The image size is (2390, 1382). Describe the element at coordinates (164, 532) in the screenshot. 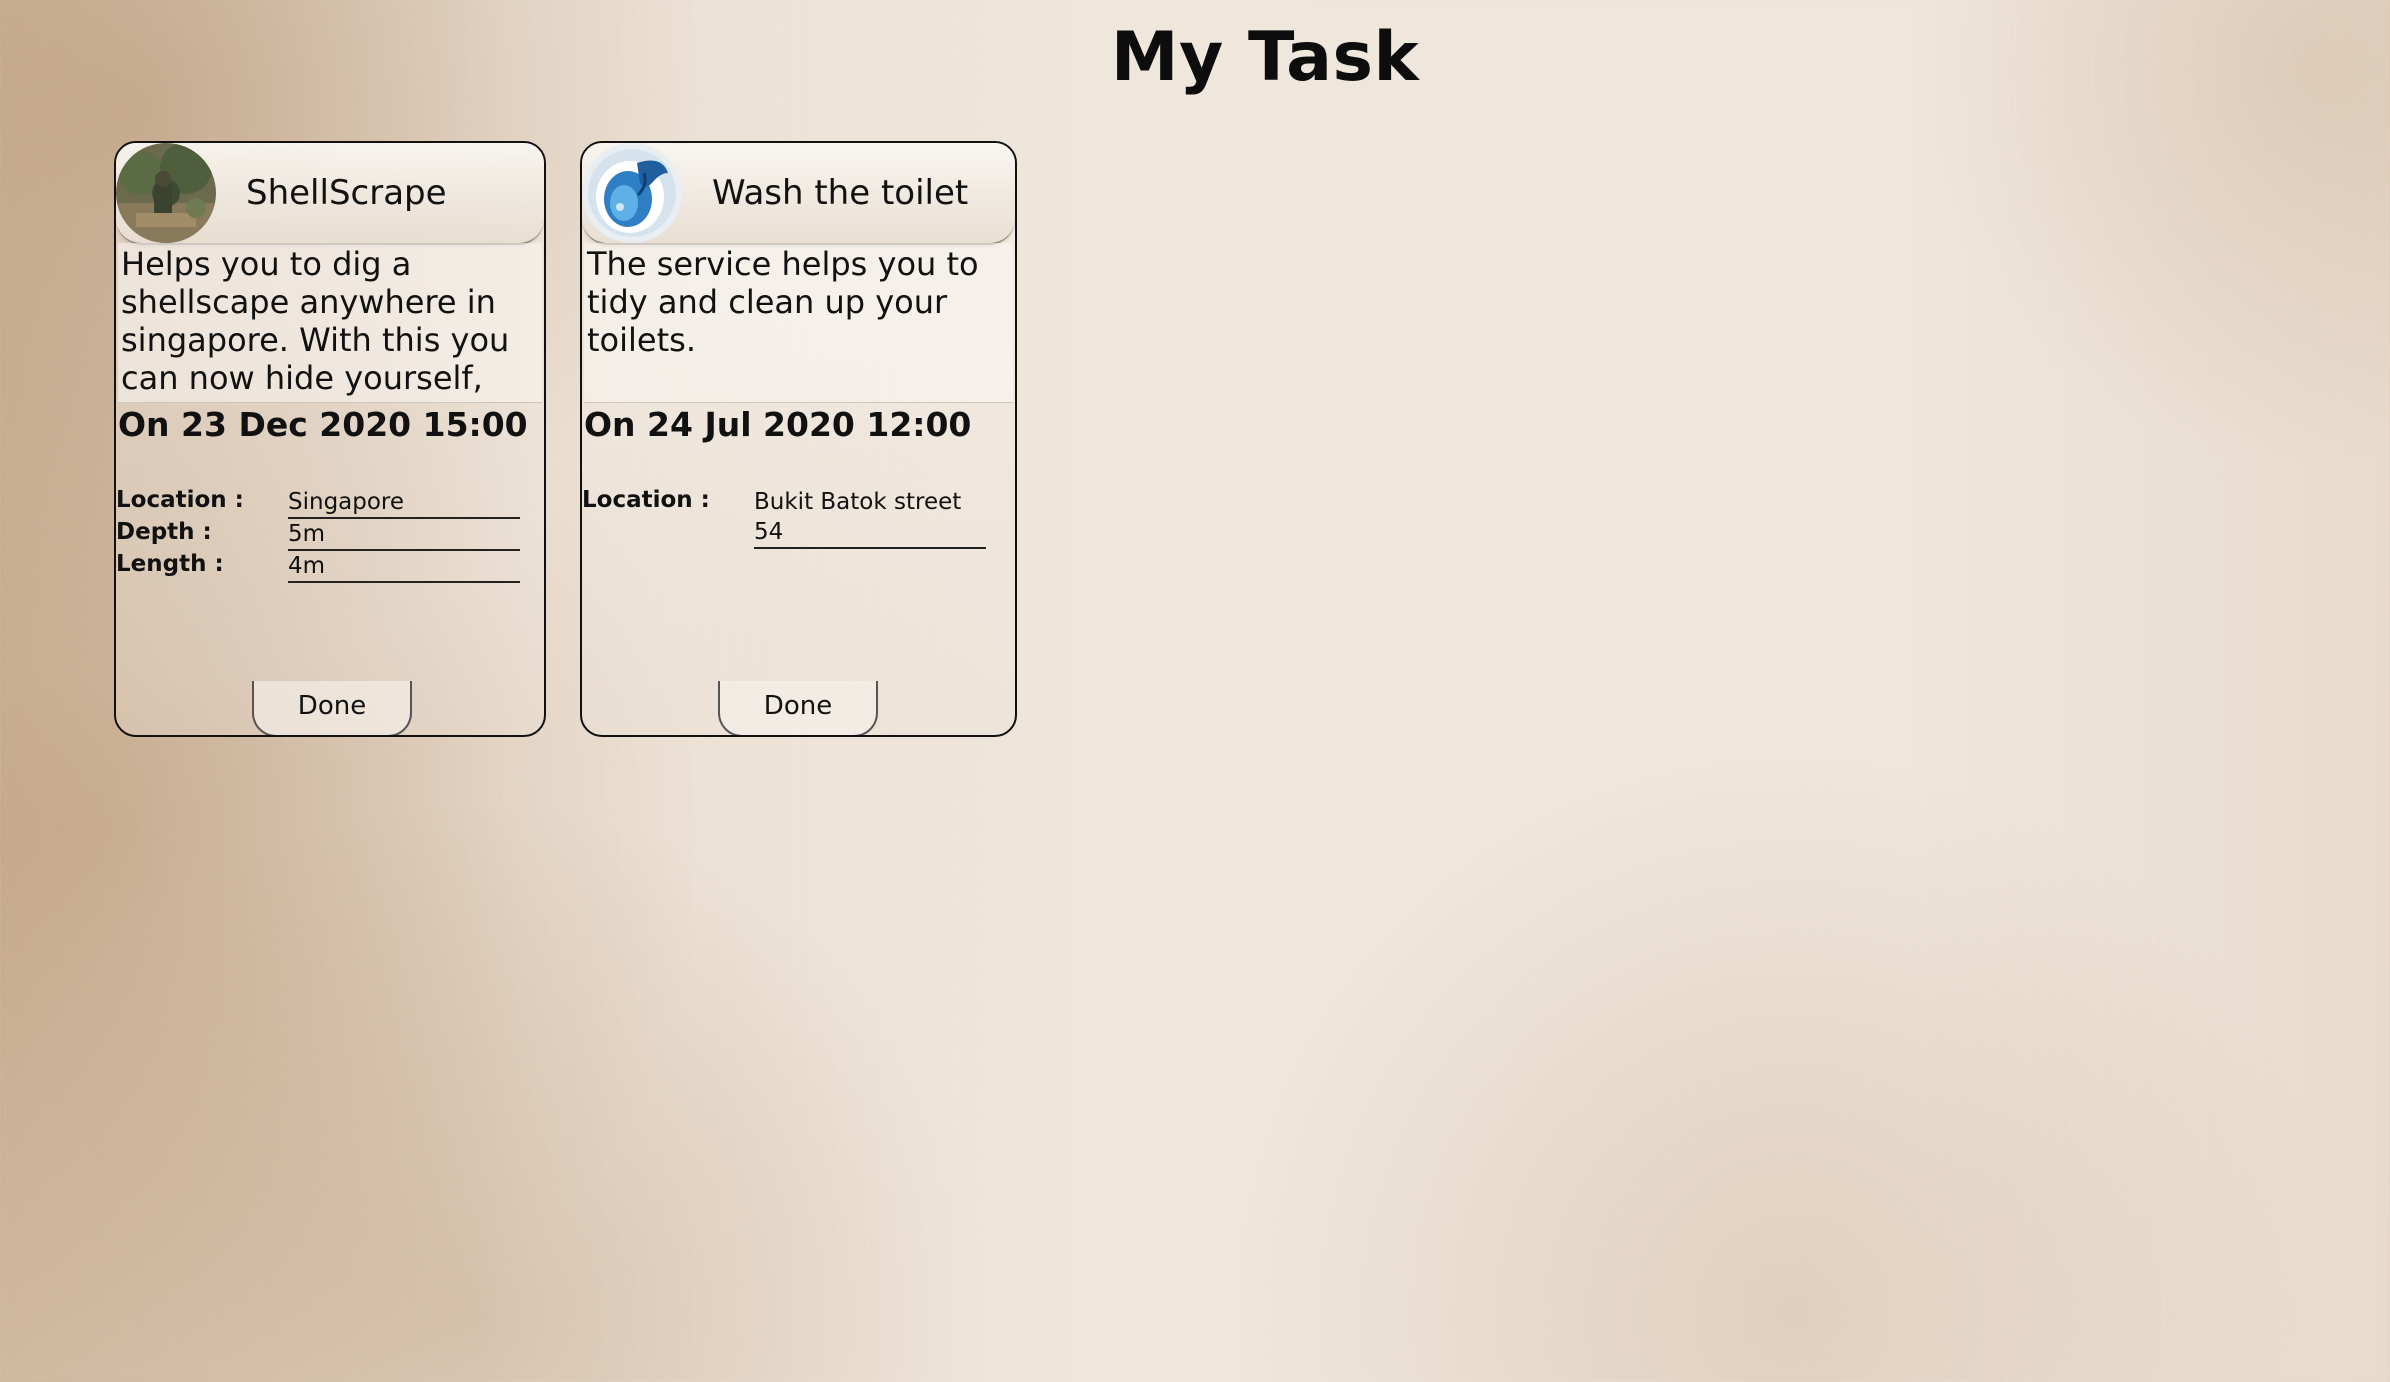

I see `detail-label: Depth :` at that location.